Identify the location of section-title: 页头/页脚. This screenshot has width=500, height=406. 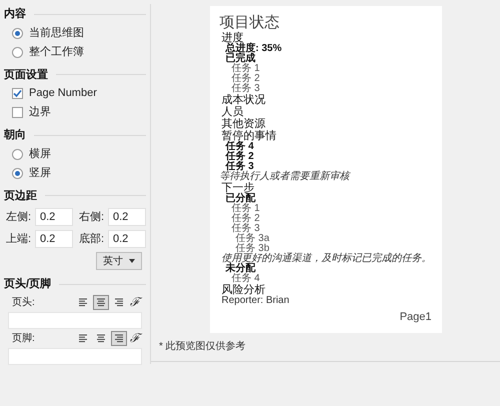
(28, 284).